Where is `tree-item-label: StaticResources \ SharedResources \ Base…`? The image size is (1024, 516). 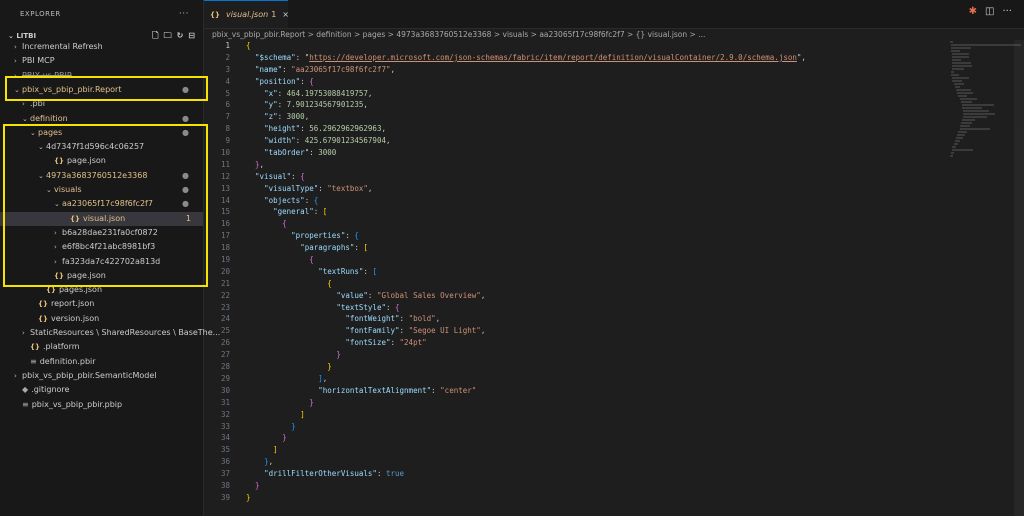
tree-item-label: StaticResources \ SharedResources \ Base… is located at coordinates (125, 332).